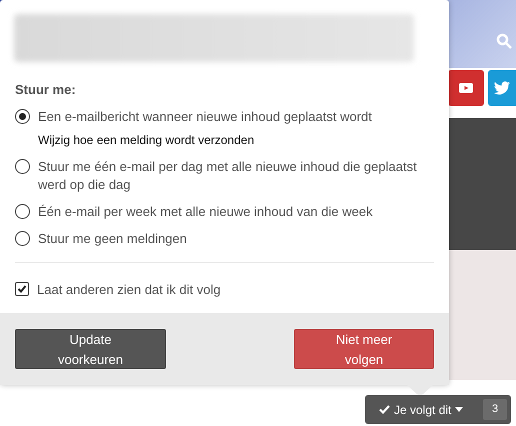 This screenshot has height=426, width=516. What do you see at coordinates (46, 90) in the screenshot?
I see `section-heading: Stuur me:` at bounding box center [46, 90].